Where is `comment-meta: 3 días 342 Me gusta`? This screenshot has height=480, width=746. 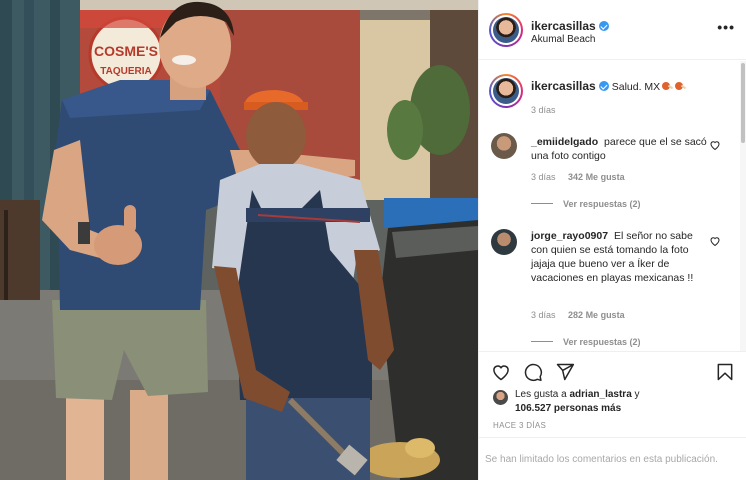 comment-meta: 3 días 342 Me gusta is located at coordinates (578, 177).